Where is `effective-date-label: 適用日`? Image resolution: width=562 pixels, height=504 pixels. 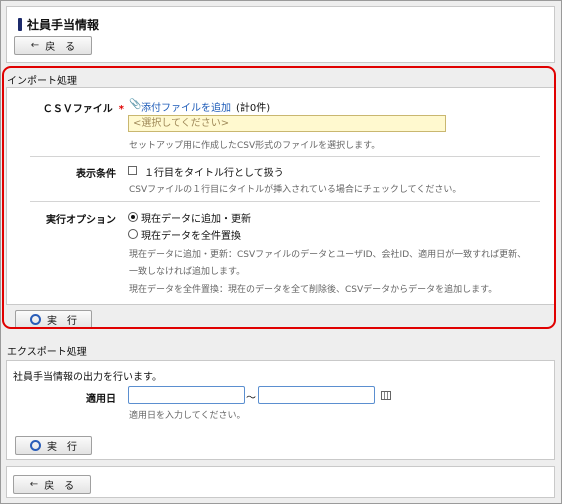
effective-date-label: 適用日 is located at coordinates (101, 399).